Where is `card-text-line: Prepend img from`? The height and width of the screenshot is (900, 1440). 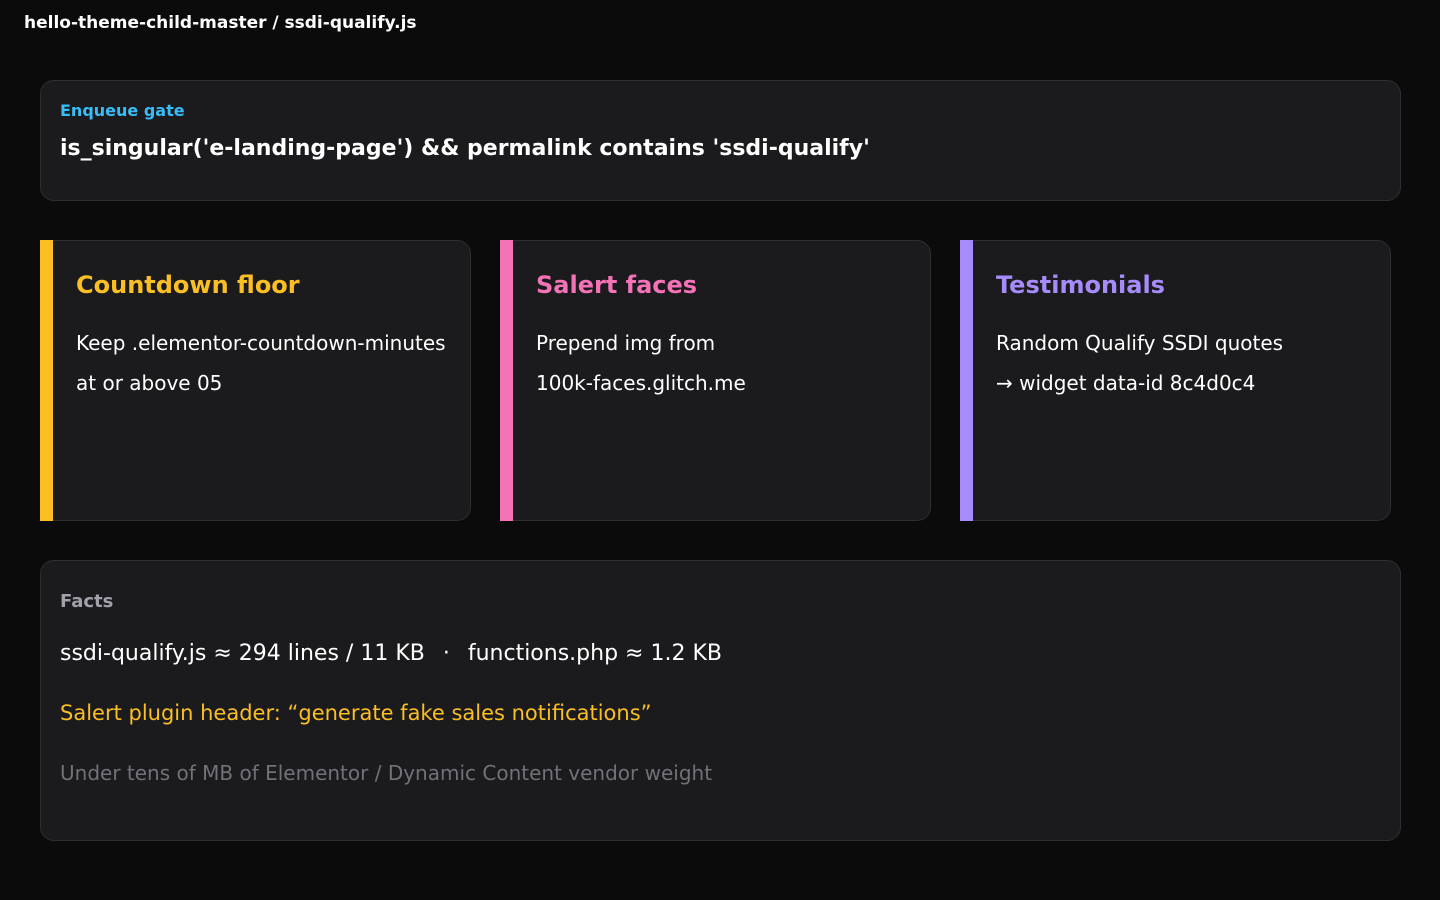 card-text-line: Prepend img from is located at coordinates (626, 343).